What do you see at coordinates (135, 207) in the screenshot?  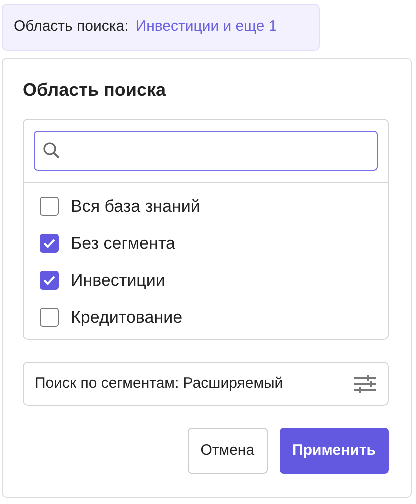 I see `option-label: Вся база знаний` at bounding box center [135, 207].